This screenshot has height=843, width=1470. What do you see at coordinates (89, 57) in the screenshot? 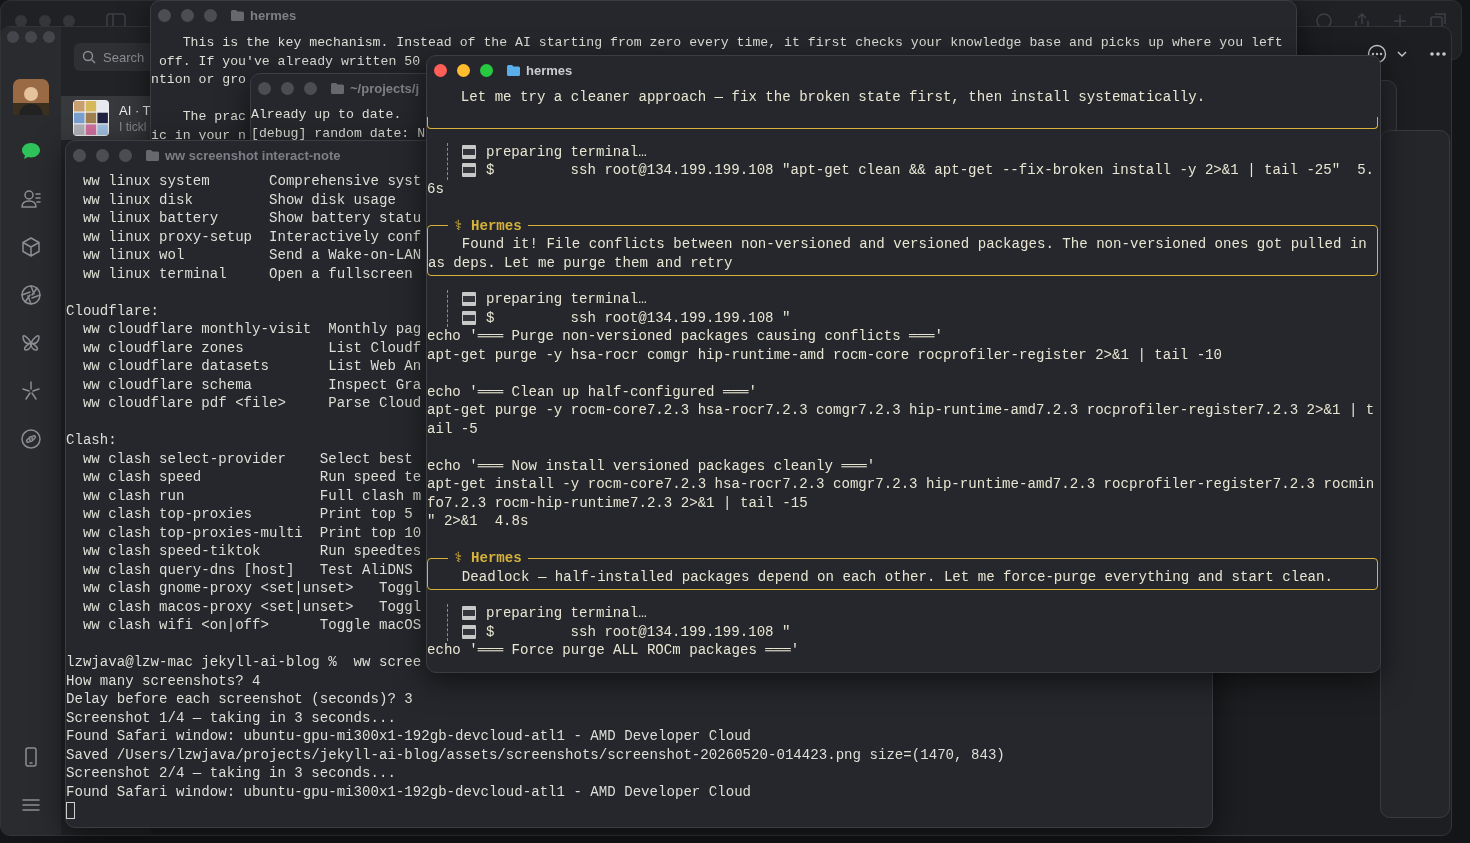
I see `search-icon` at bounding box center [89, 57].